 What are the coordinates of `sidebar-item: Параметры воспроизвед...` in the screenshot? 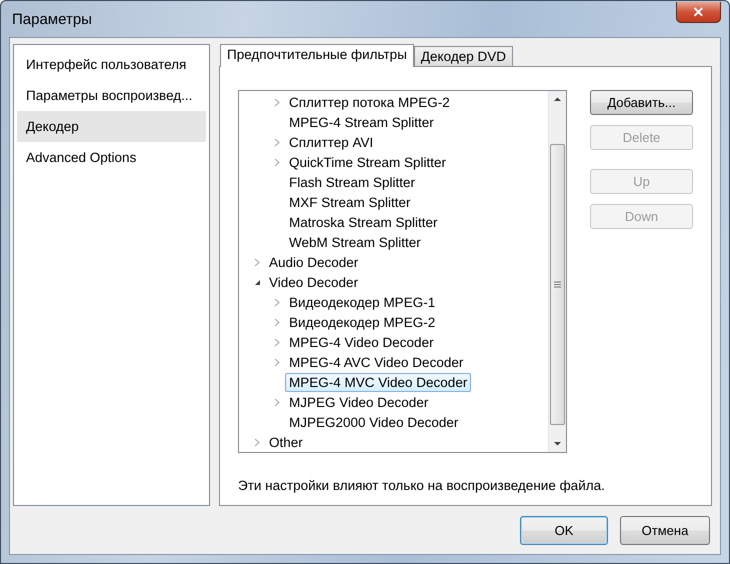 It's located at (111, 95).